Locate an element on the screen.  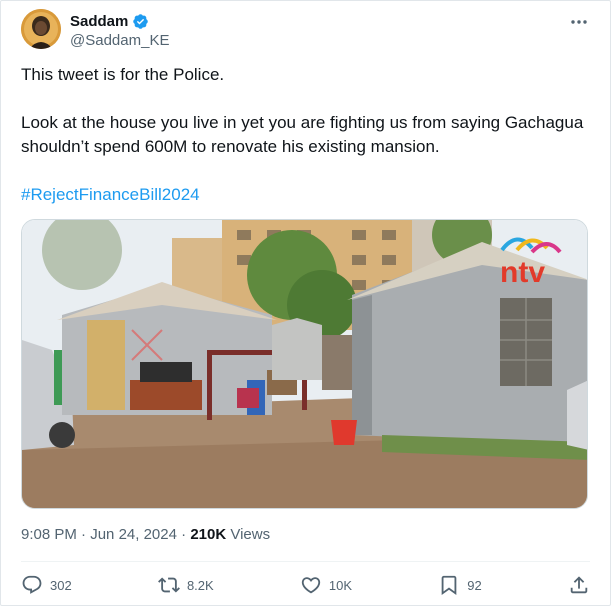
actions-divider is located at coordinates (305, 561).